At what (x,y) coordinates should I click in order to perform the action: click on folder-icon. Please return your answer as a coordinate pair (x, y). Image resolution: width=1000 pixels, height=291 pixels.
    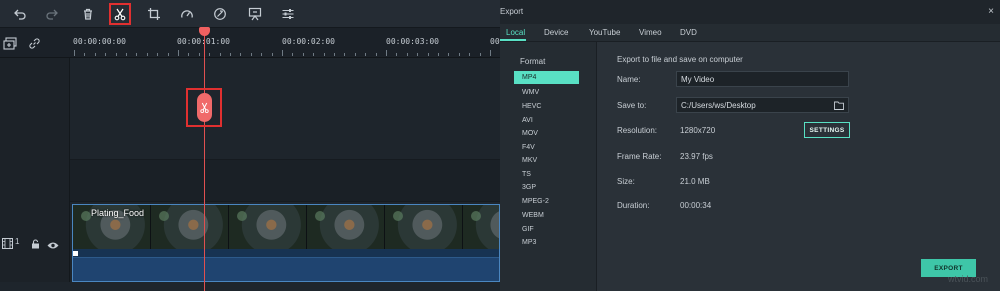
    Looking at the image, I should click on (839, 105).